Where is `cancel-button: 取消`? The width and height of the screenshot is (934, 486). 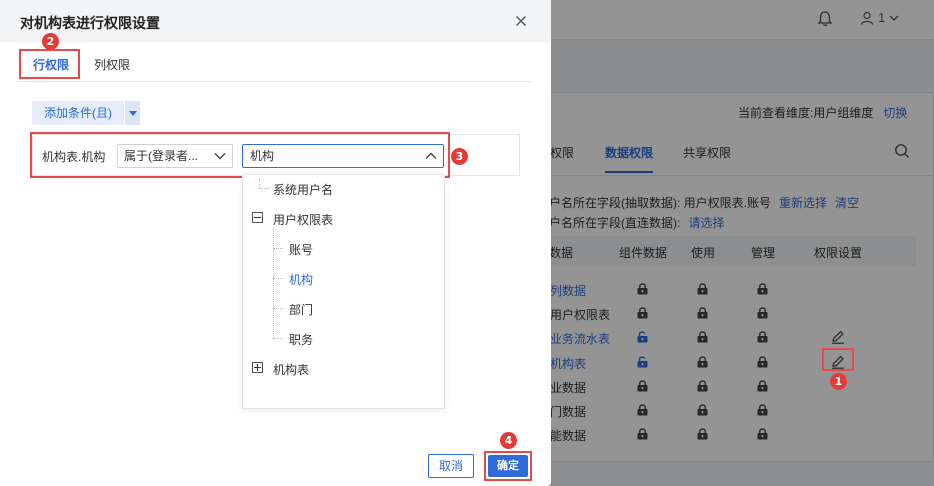
cancel-button: 取消 is located at coordinates (451, 466).